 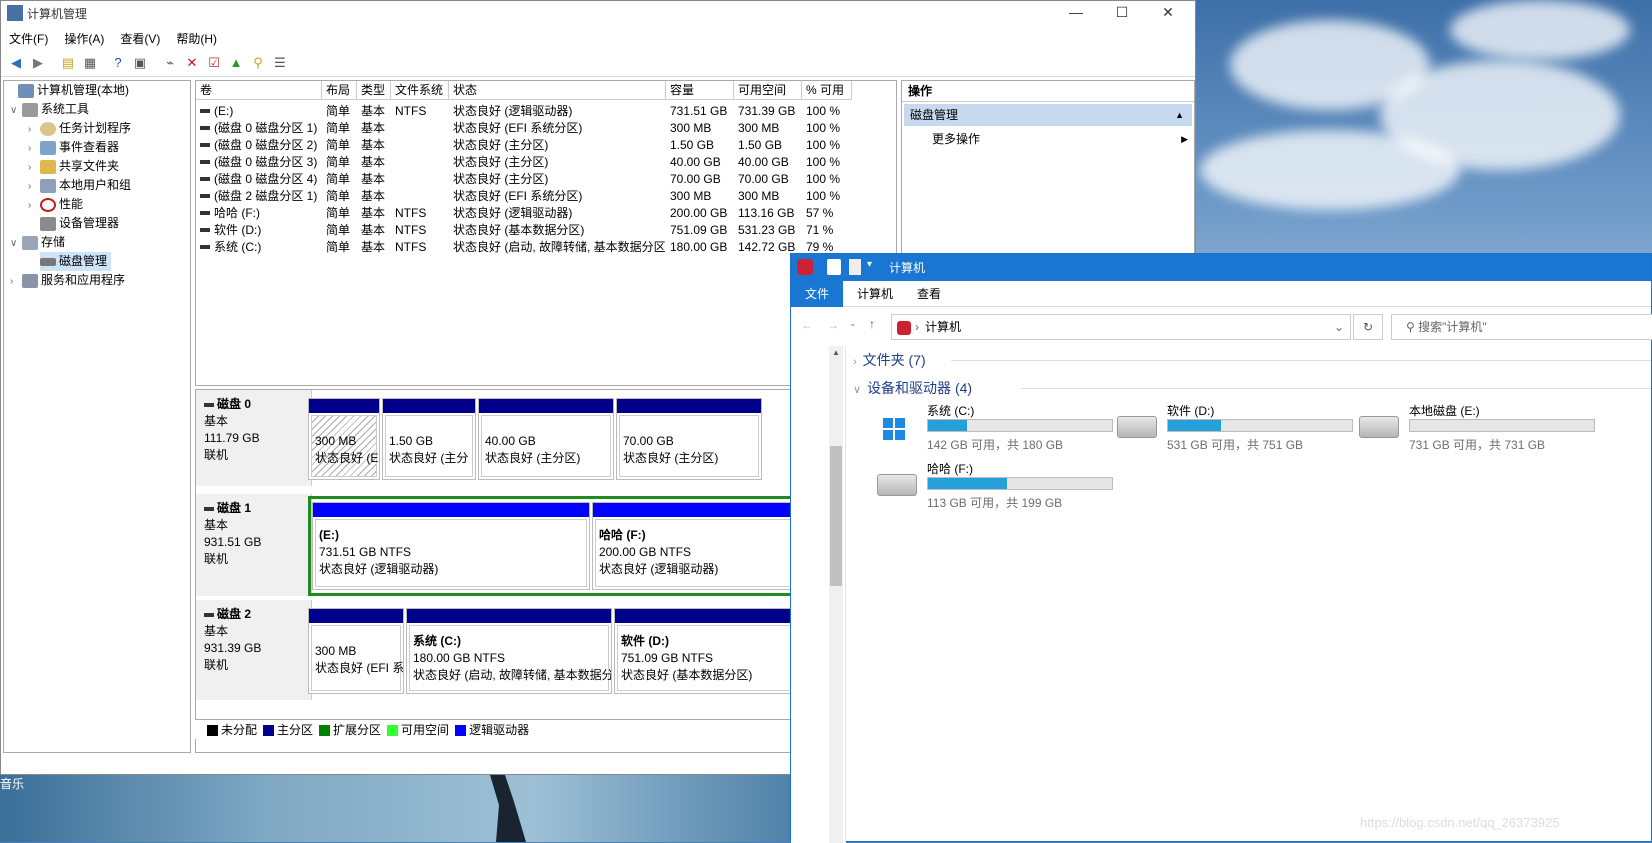 I want to click on partition-block: 300 MB 状态良好 (E, so click(x=344, y=439).